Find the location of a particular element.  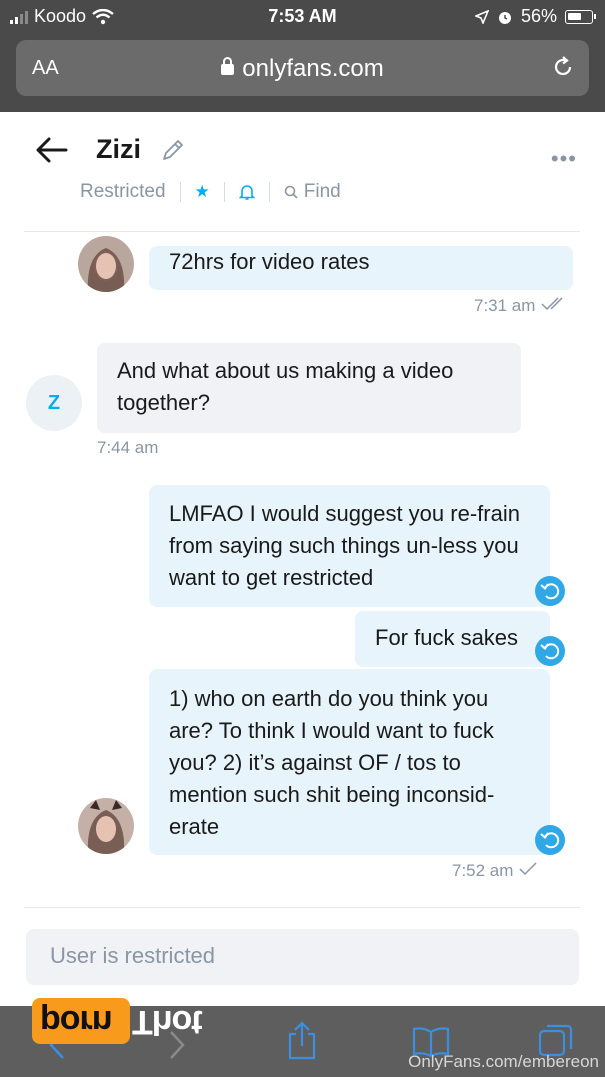

message-text: For fuck sakes is located at coordinates (447, 637).